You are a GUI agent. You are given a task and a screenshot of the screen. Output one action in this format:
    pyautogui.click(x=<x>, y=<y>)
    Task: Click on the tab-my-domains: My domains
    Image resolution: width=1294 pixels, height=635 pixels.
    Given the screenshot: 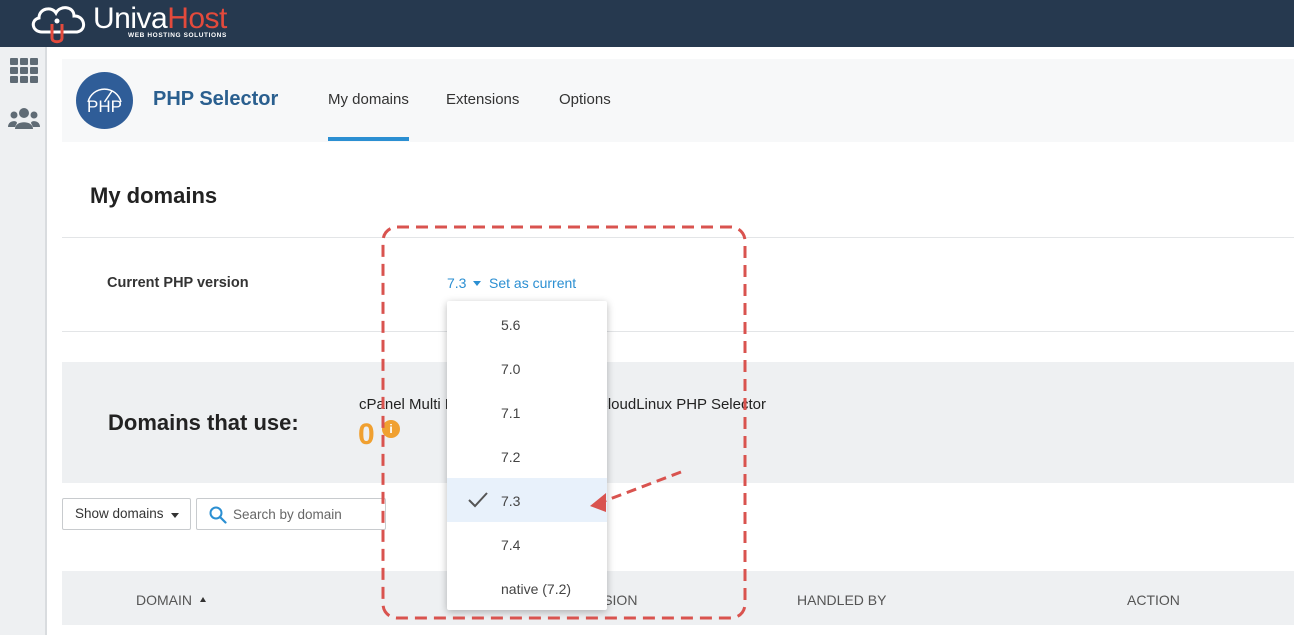 What is the action you would take?
    pyautogui.click(x=368, y=99)
    